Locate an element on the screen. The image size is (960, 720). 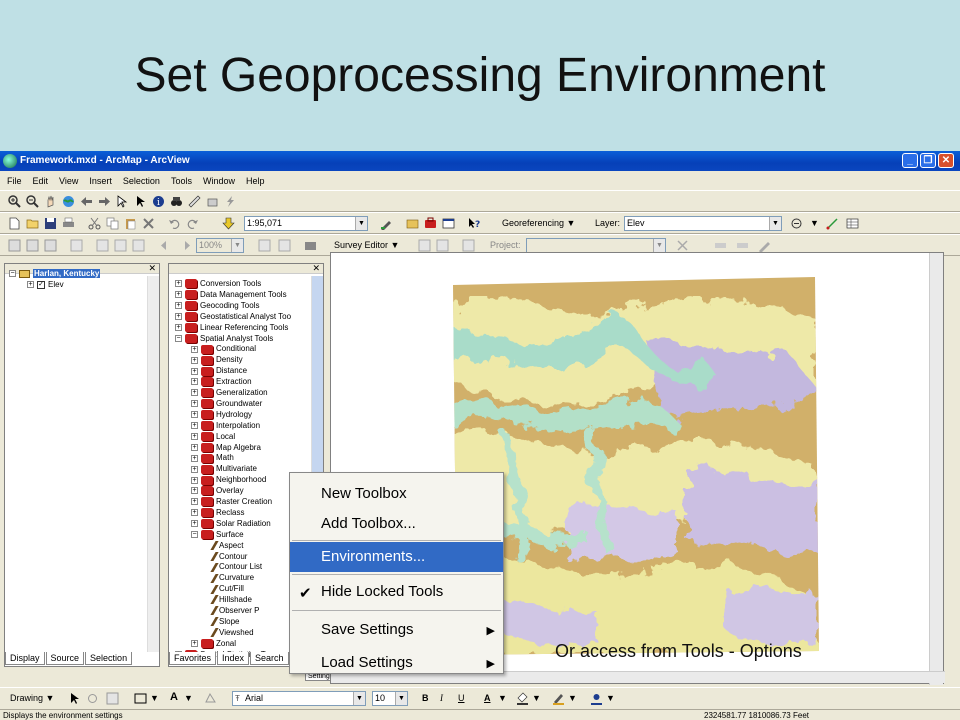
toc-item-data-frame: − Harlan, Kentucky is located at coordinates (55, 273).